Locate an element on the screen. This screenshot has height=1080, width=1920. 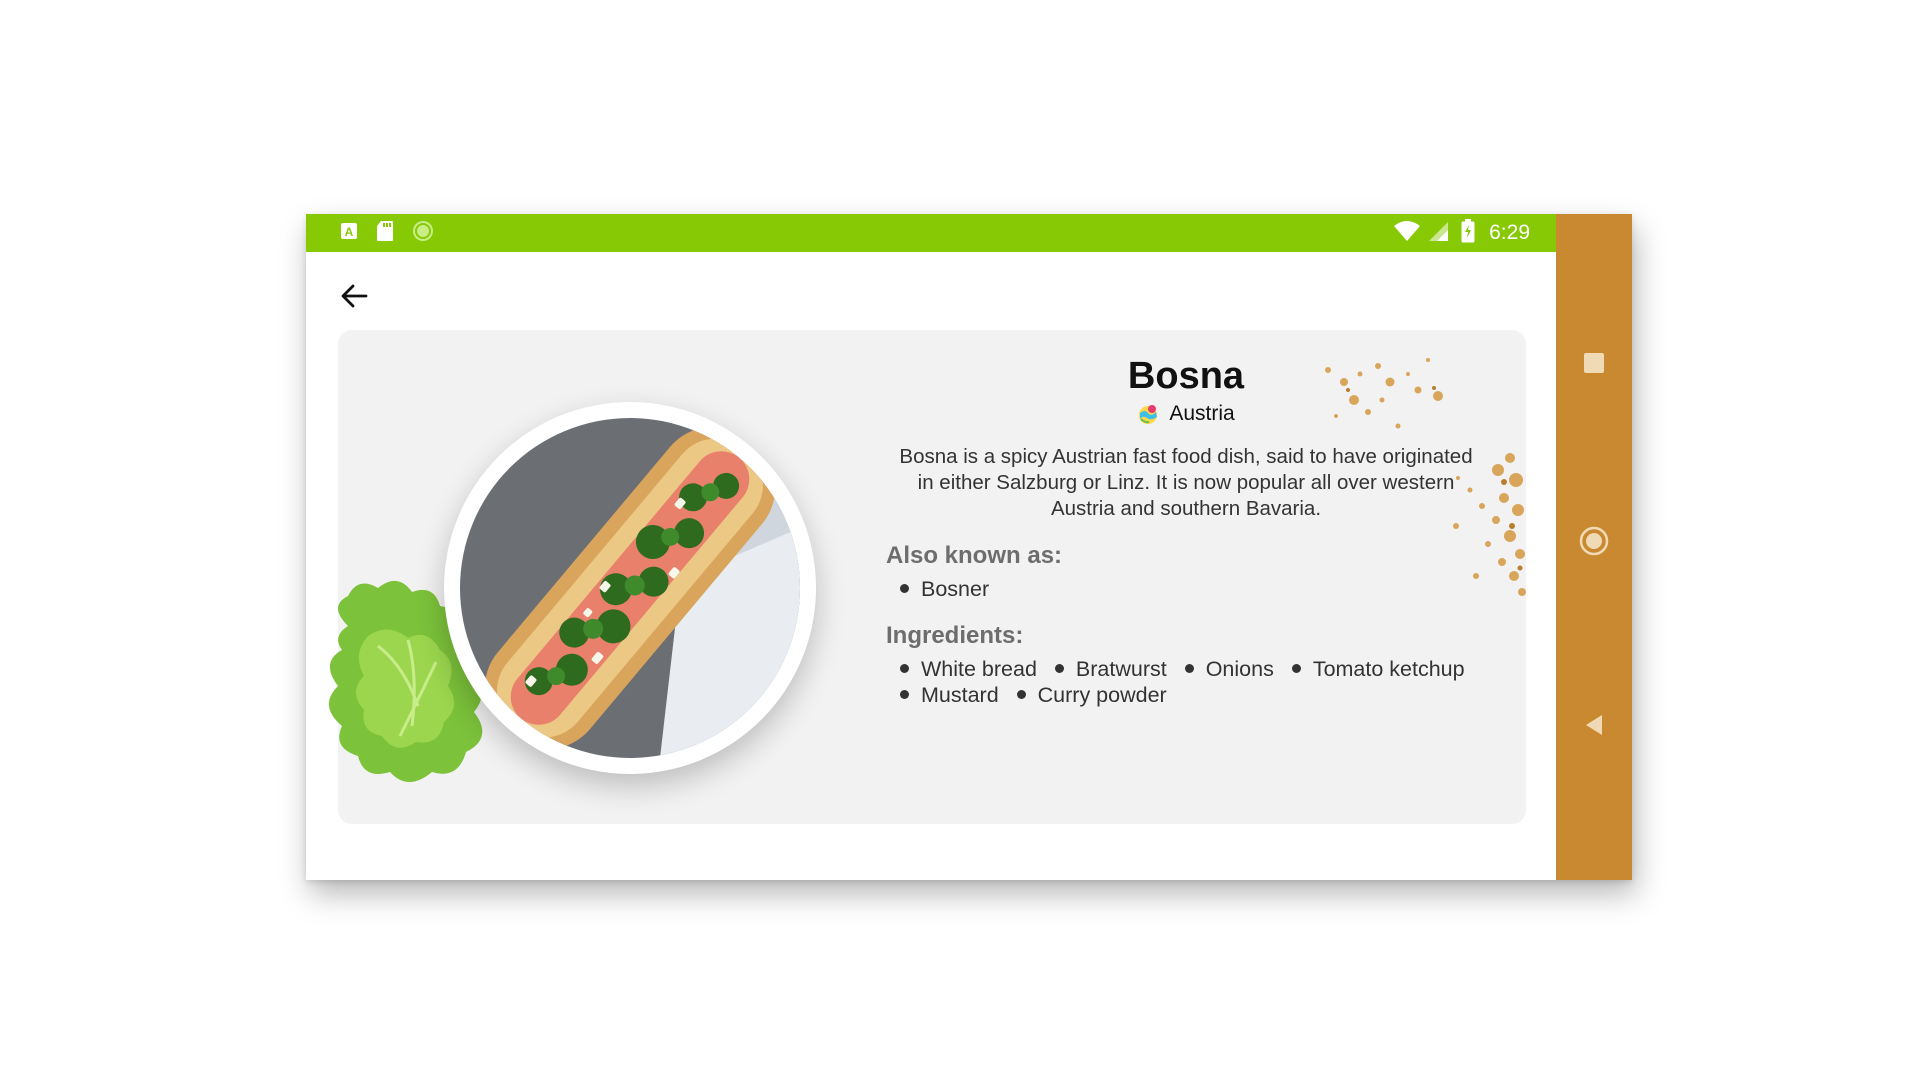
dish-photo-frame is located at coordinates (630, 588).